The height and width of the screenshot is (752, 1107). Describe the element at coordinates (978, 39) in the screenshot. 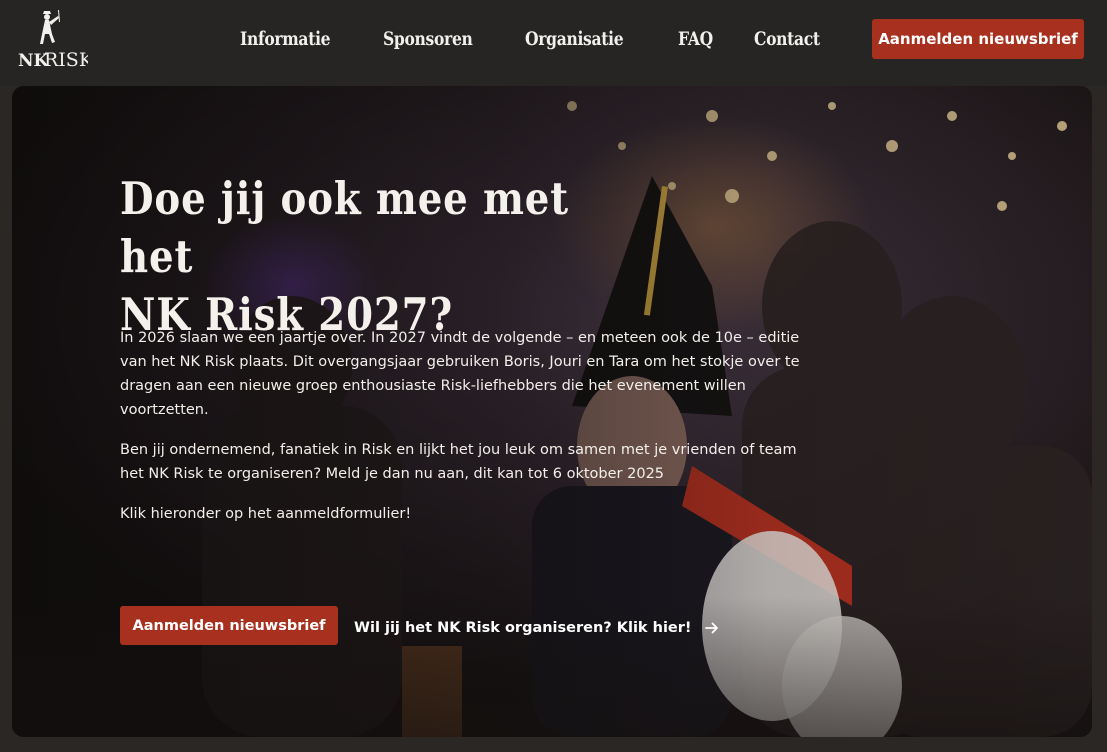

I see `header-newsletter-button: Aanmelden nieuwsbrief` at that location.